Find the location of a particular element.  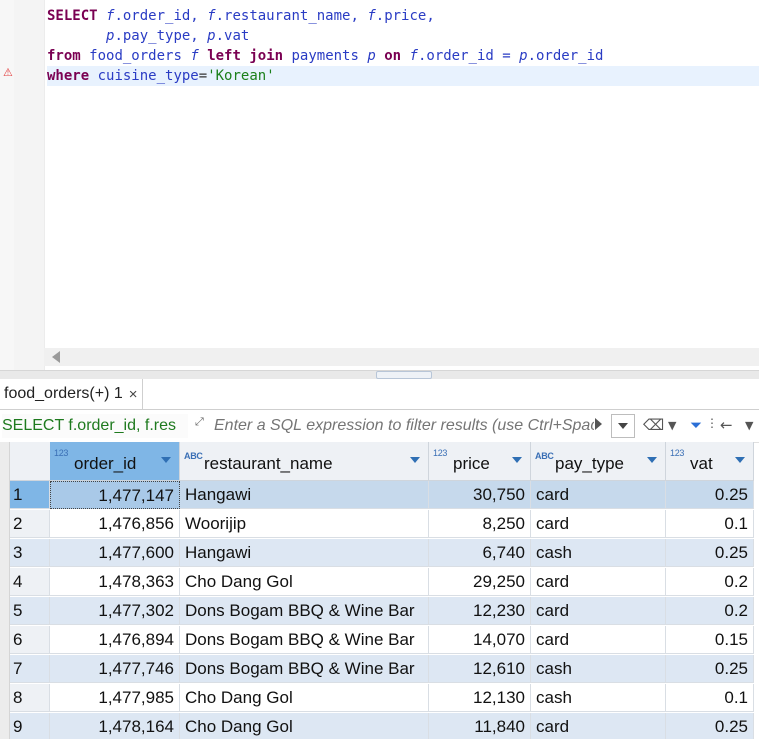

table-row: 3 1,477,600 Hangawi 6,740 cash 0.25 is located at coordinates (384, 553).